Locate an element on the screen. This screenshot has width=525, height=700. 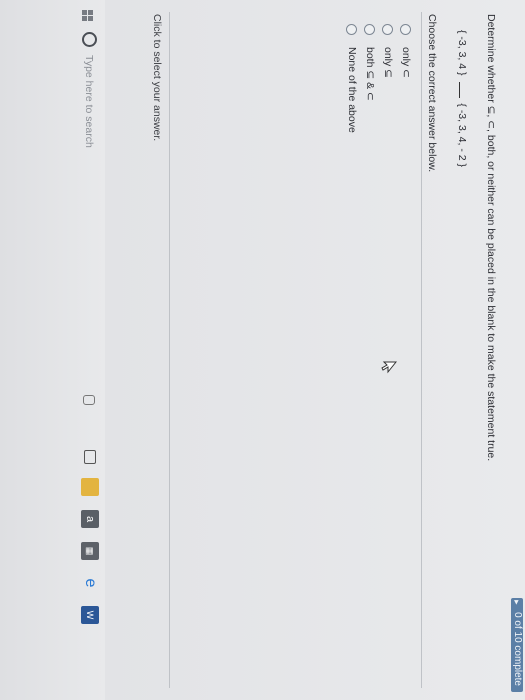
edge-icon: e is located at coordinates (90, 583).